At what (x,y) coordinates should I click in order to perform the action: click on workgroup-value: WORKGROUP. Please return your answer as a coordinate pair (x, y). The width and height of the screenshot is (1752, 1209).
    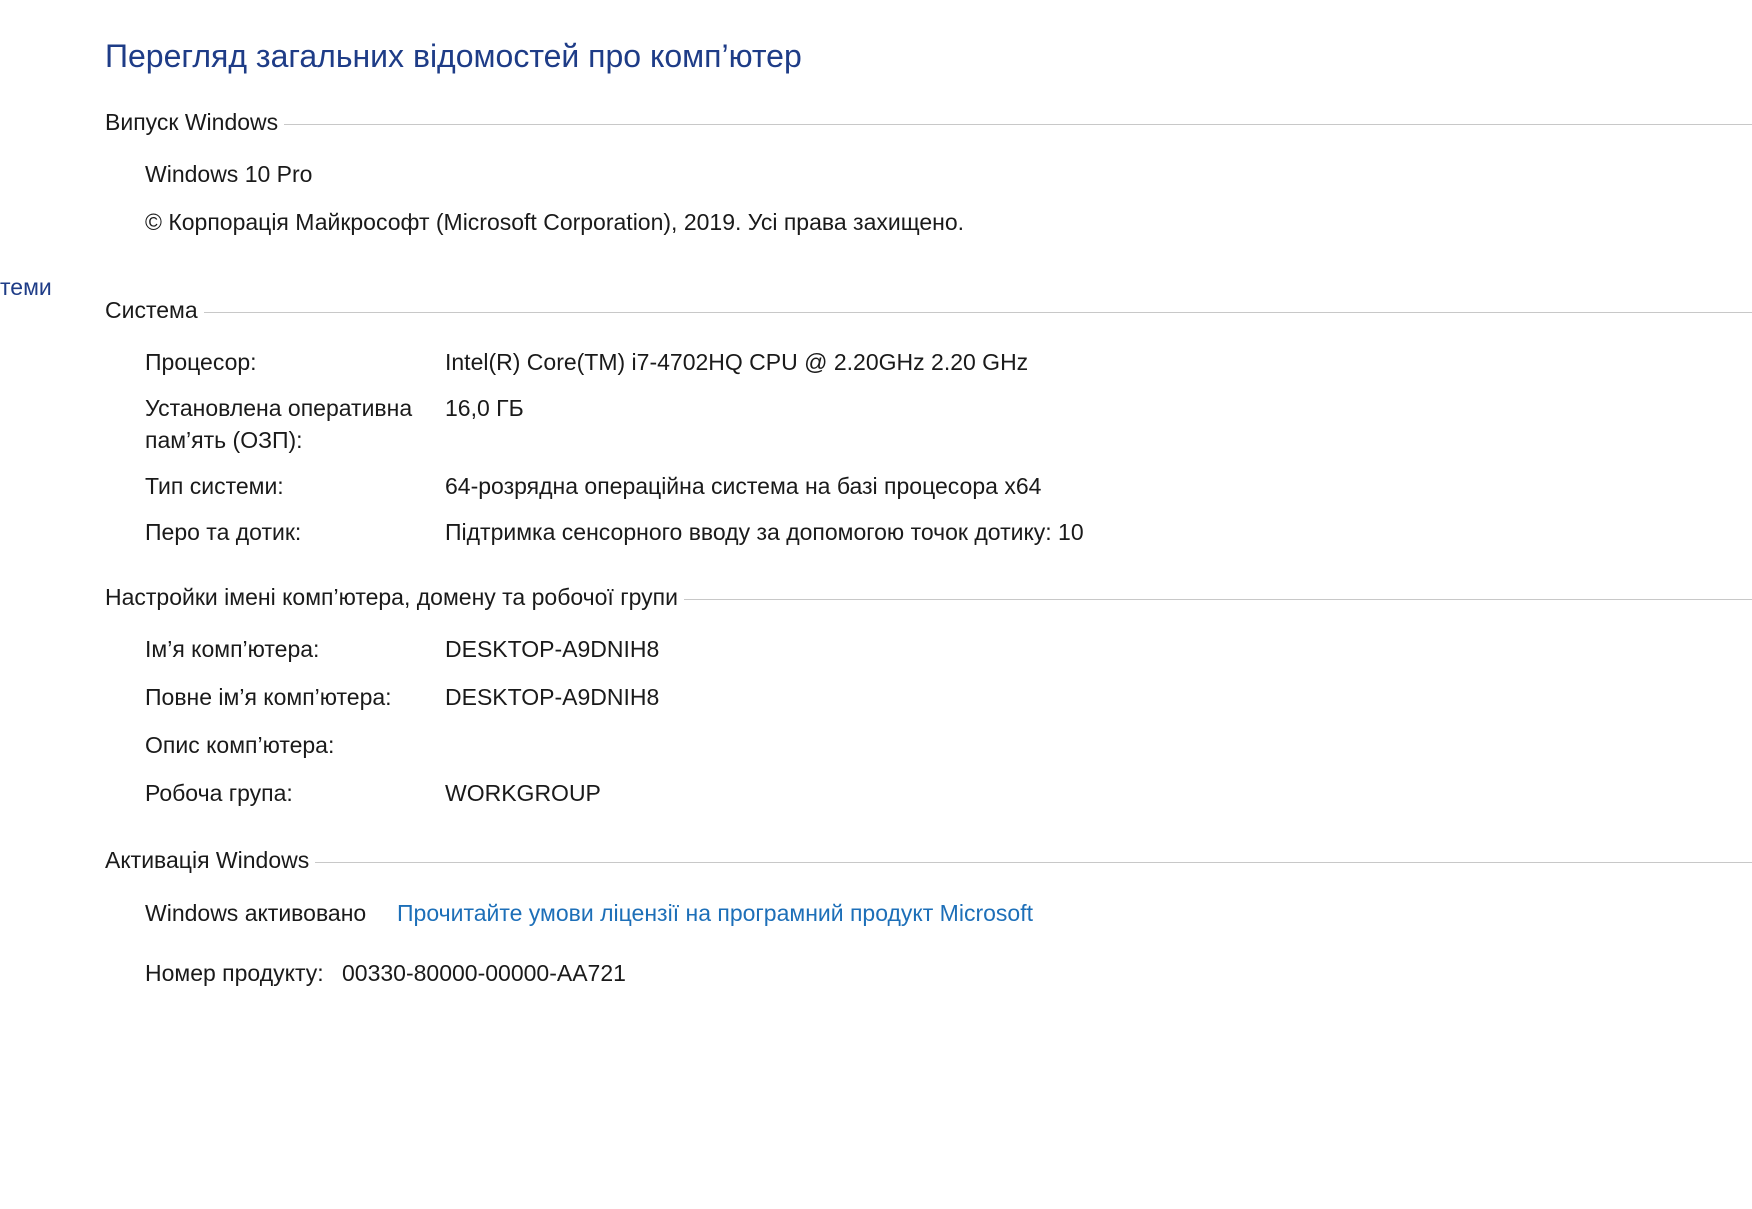
    Looking at the image, I should click on (523, 793).